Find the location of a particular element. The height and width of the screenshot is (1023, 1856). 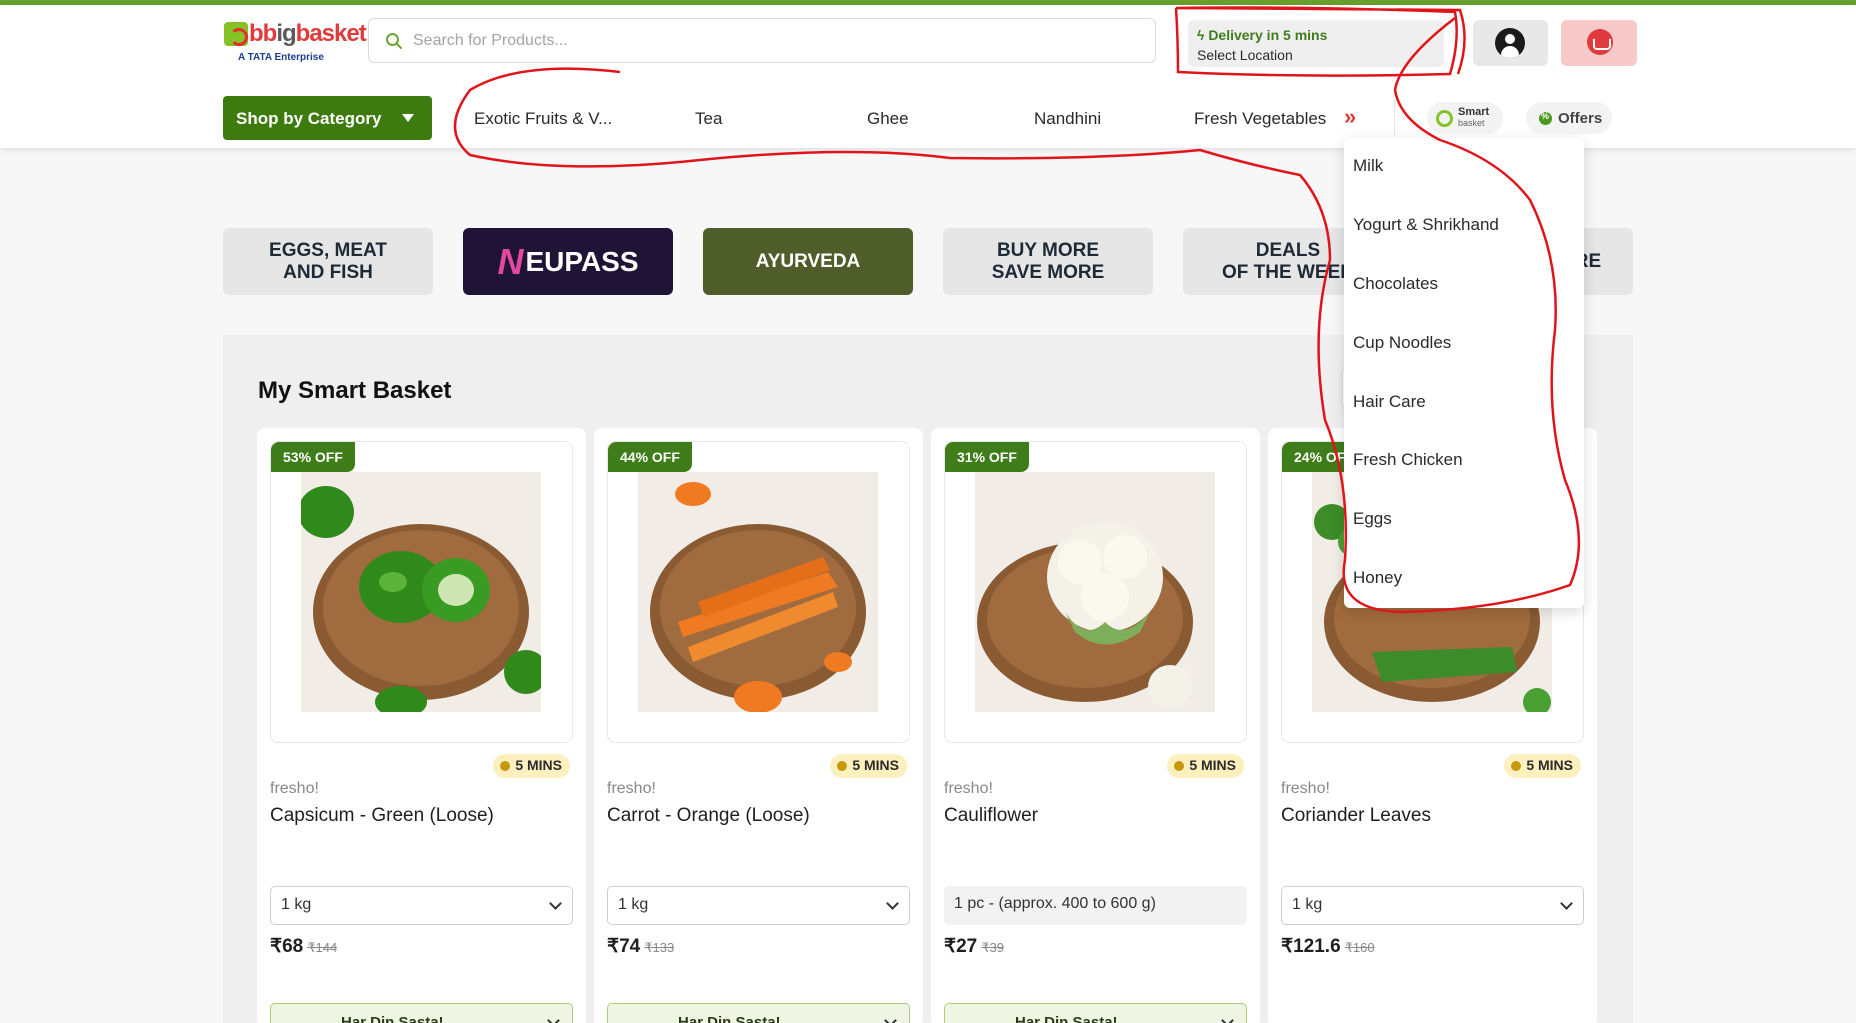

shop-by-category-button: Shop by Category is located at coordinates (327, 118).